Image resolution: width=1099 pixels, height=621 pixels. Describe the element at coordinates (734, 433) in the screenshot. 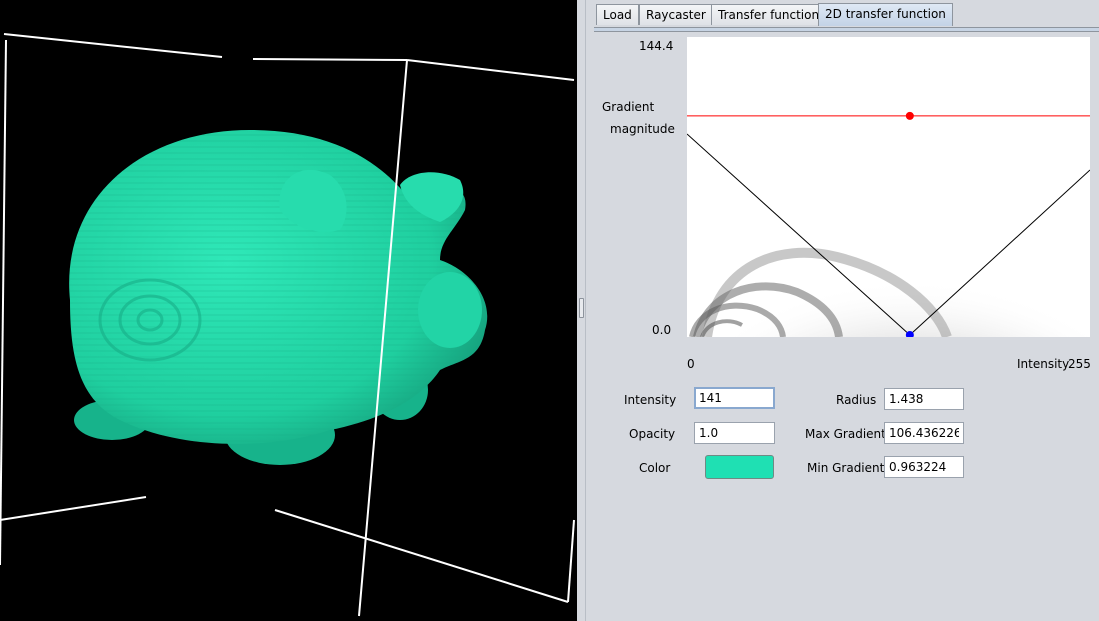

I see `opacity-field` at that location.